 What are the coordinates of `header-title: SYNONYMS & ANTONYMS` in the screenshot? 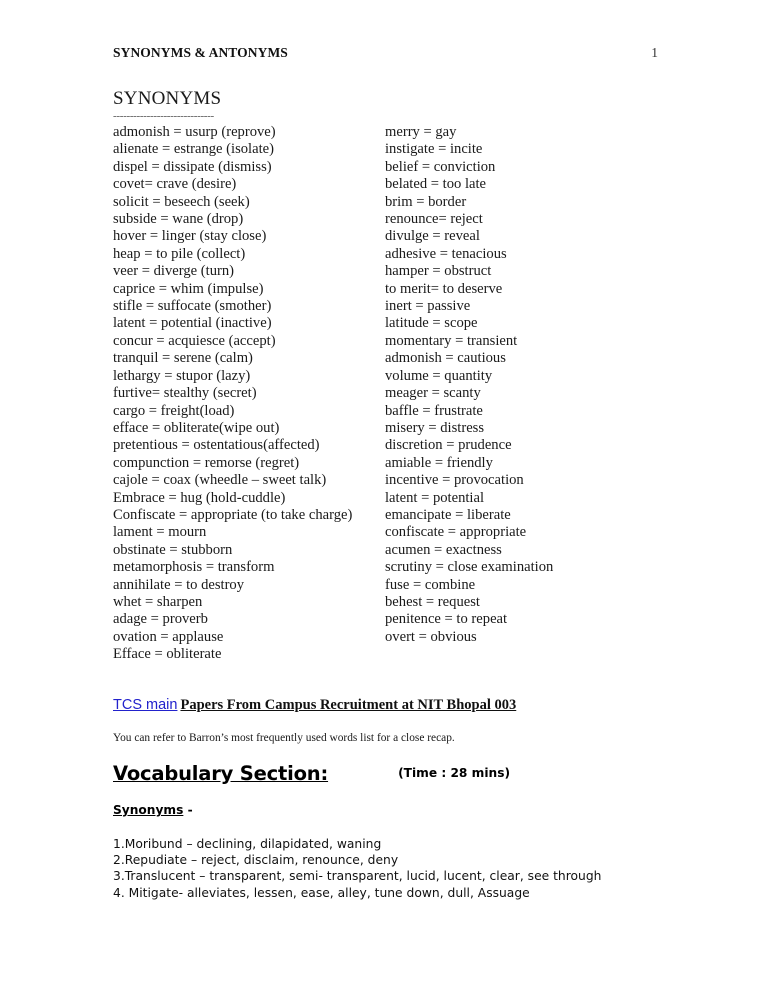 It's located at (200, 52).